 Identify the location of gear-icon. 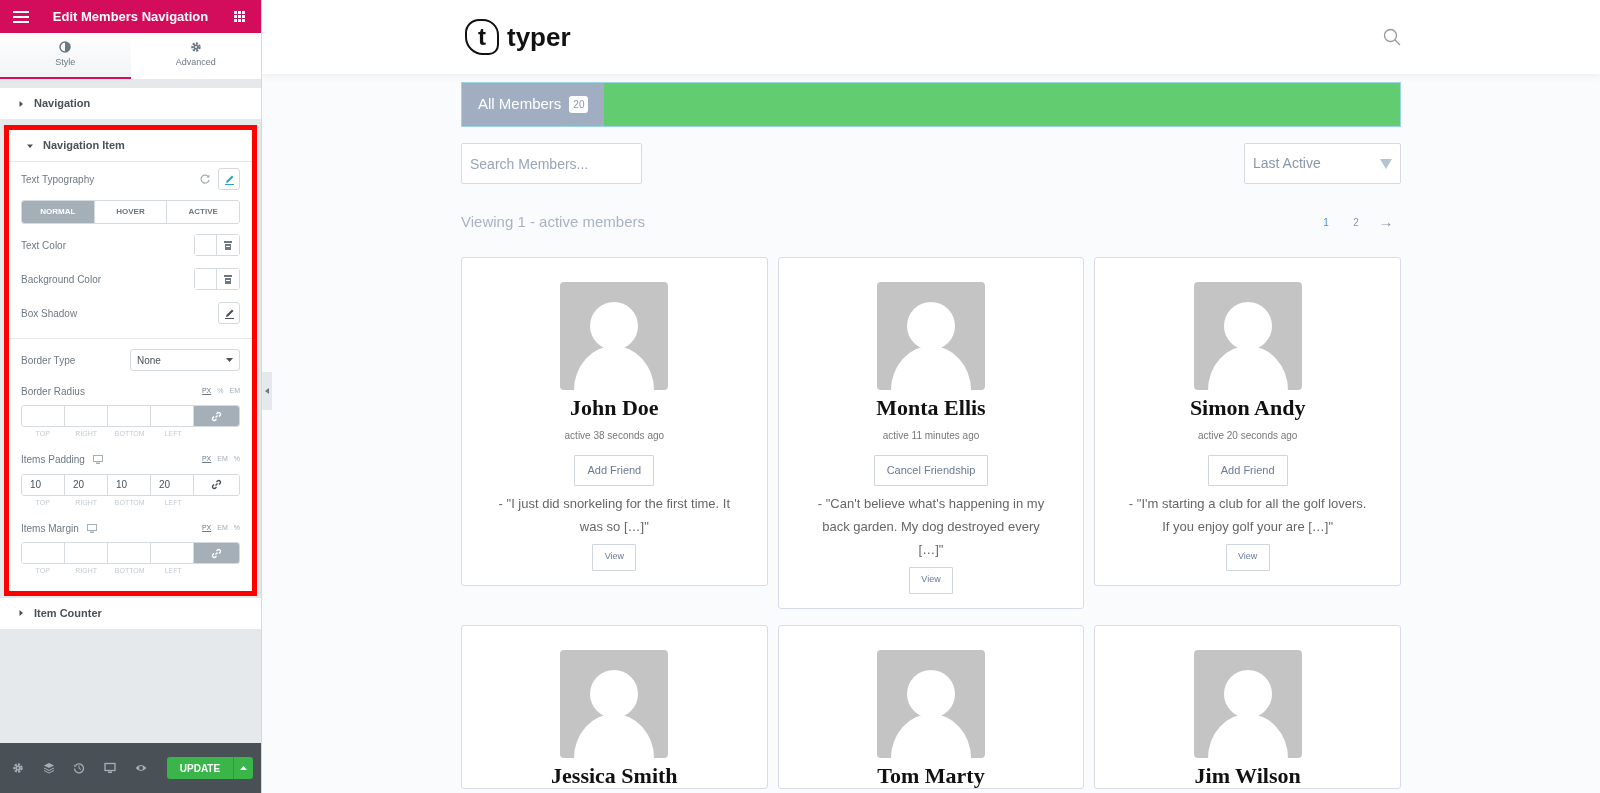
(195, 46).